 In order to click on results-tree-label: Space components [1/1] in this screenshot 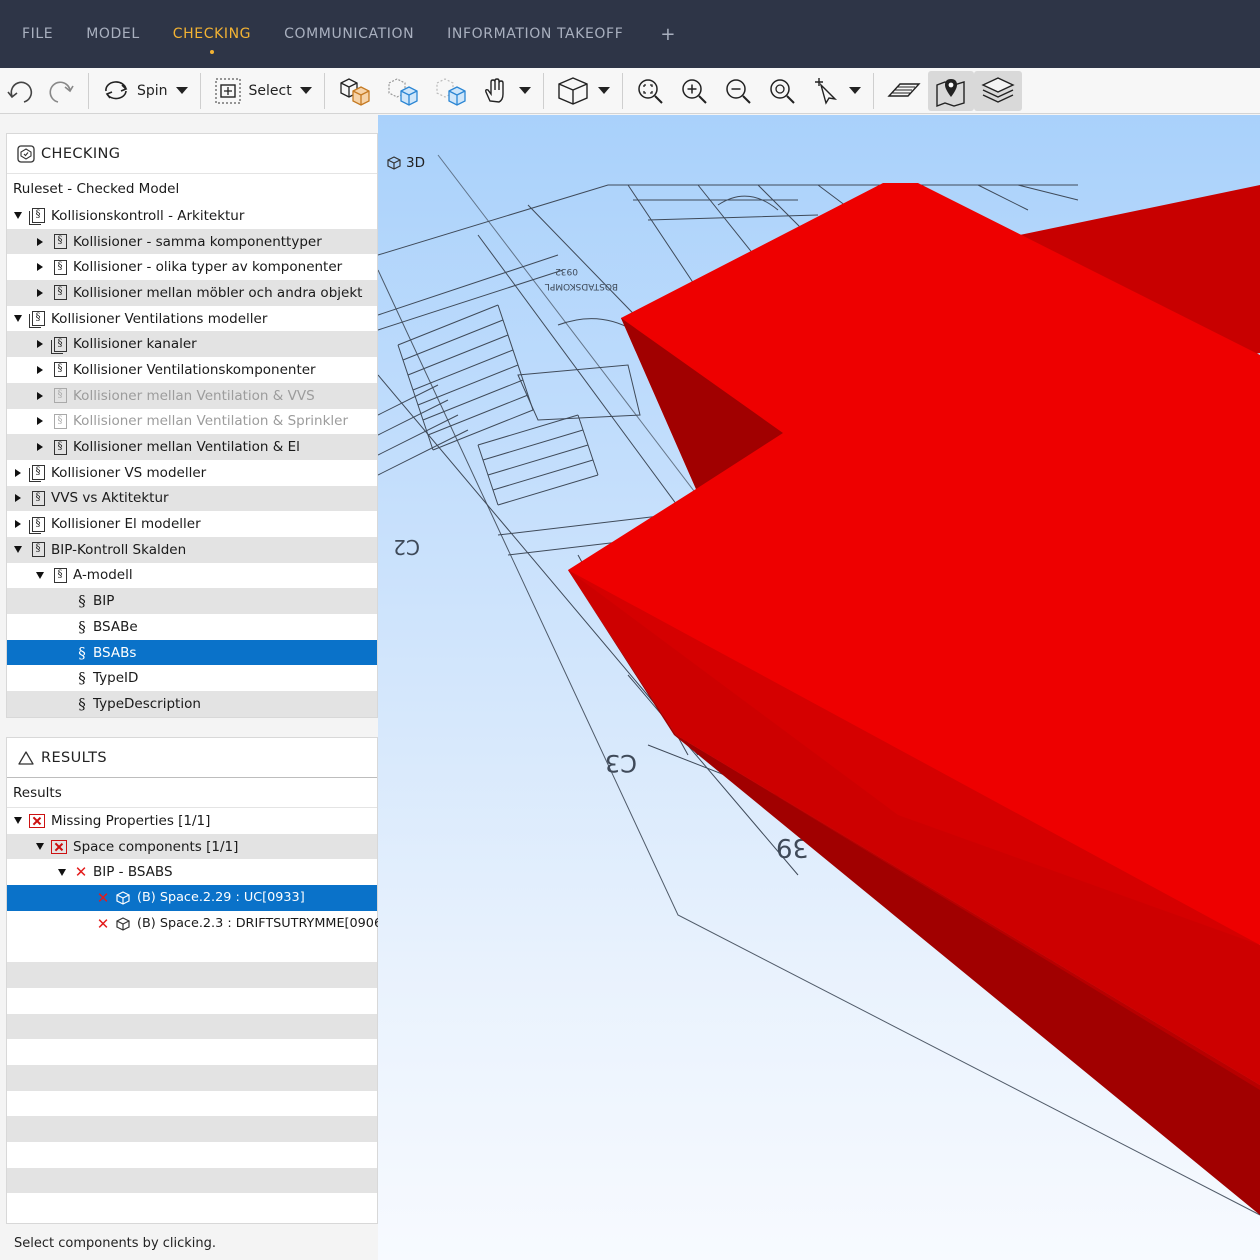, I will do `click(156, 846)`.